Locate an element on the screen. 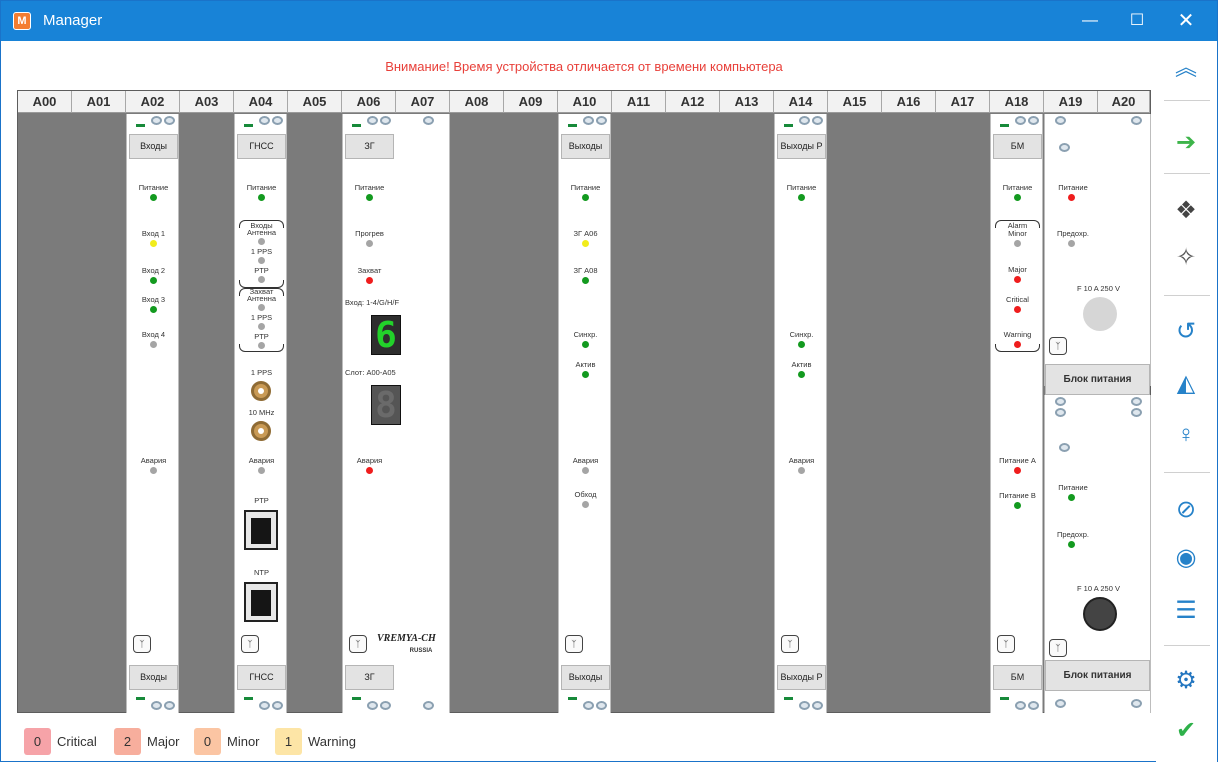 The height and width of the screenshot is (763, 1218). antenna-label: Антенна is located at coordinates (261, 298).